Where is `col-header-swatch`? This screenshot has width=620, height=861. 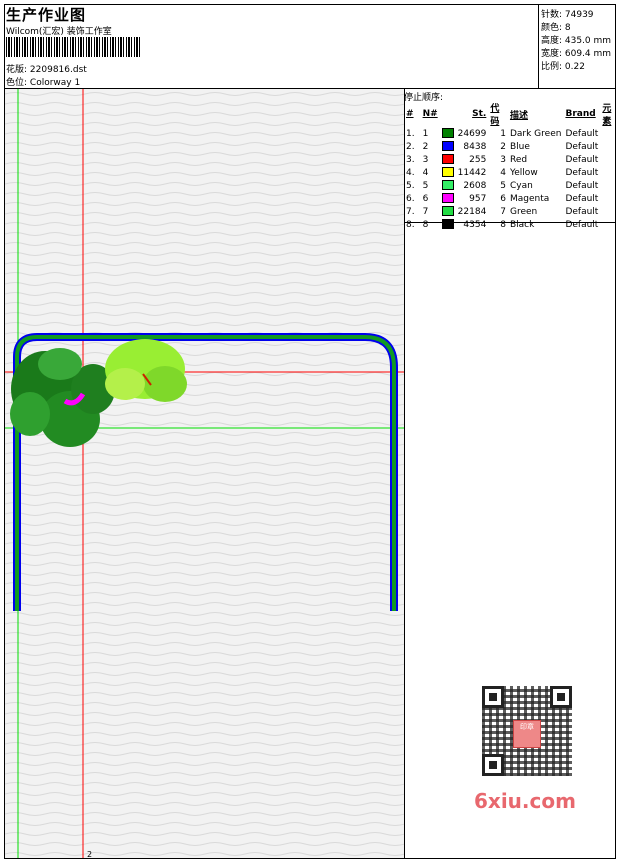
col-header-swatch is located at coordinates (448, 114).